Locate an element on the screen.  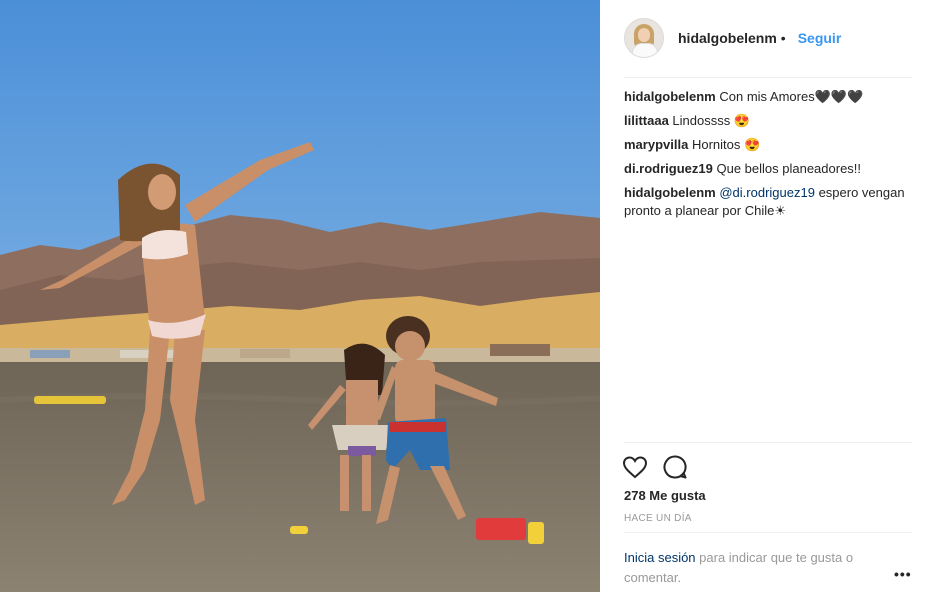
comment-username: lilittaaa is located at coordinates (646, 120).